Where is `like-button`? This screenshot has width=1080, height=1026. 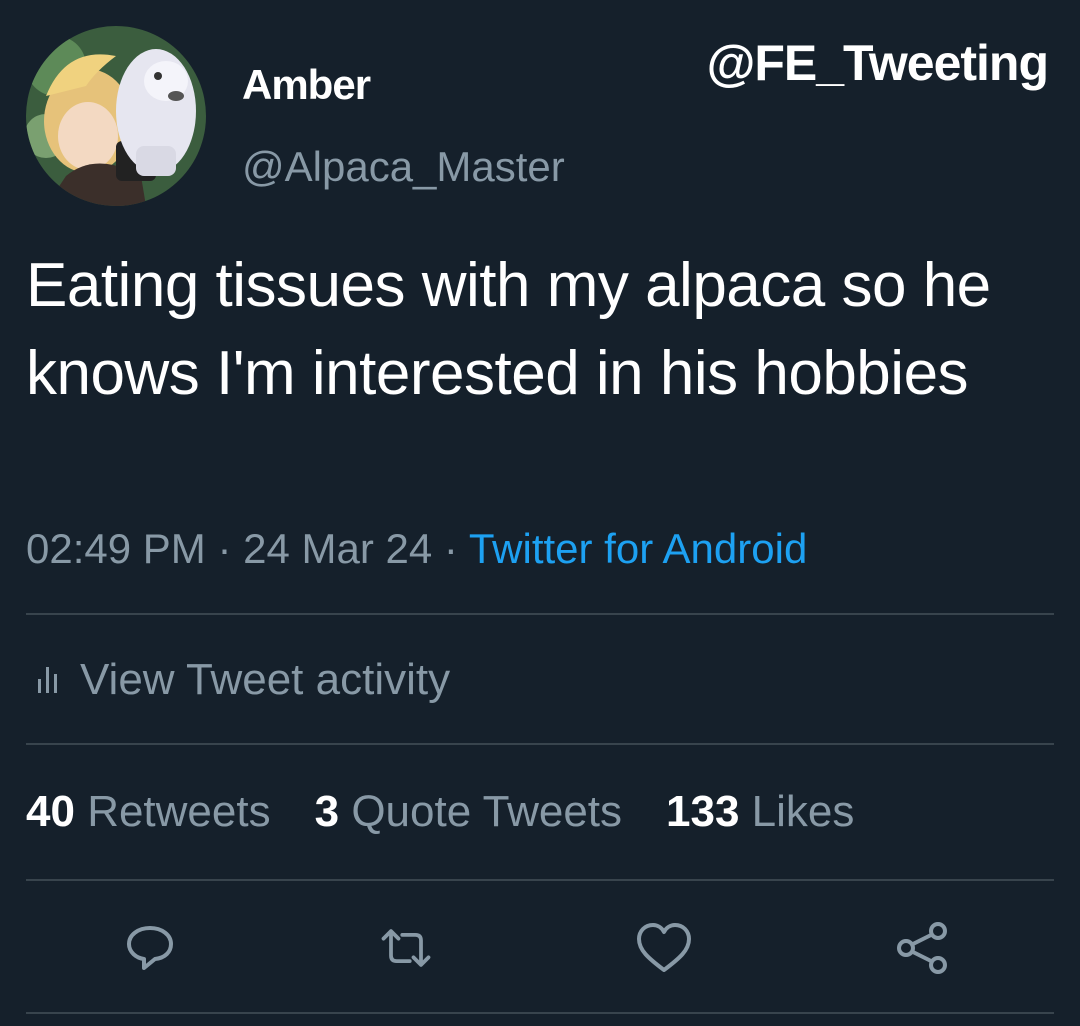
like-button is located at coordinates (664, 948).